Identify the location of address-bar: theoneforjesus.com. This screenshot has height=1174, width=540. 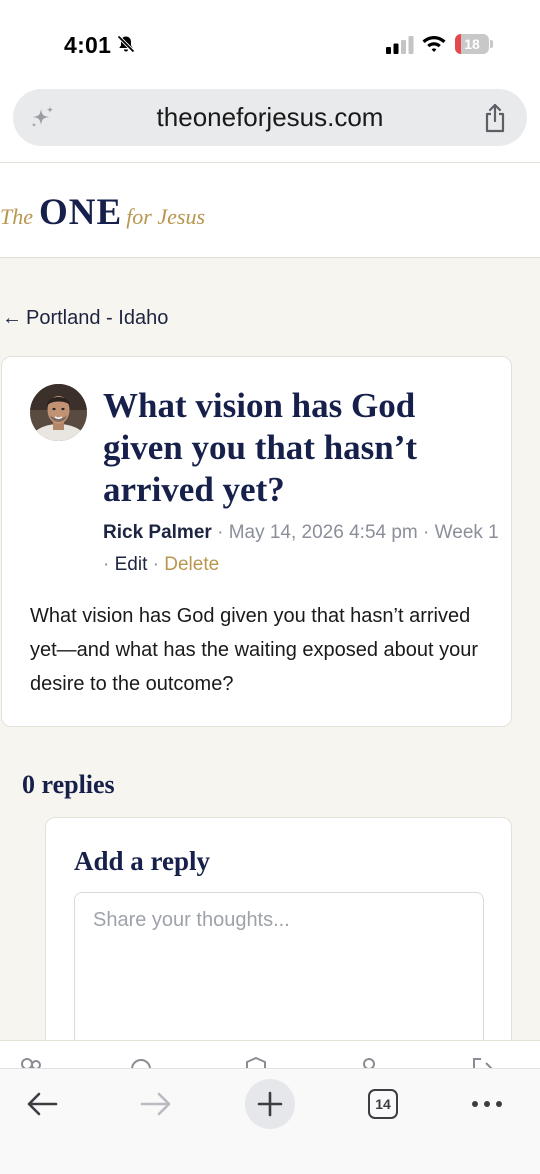
(270, 117).